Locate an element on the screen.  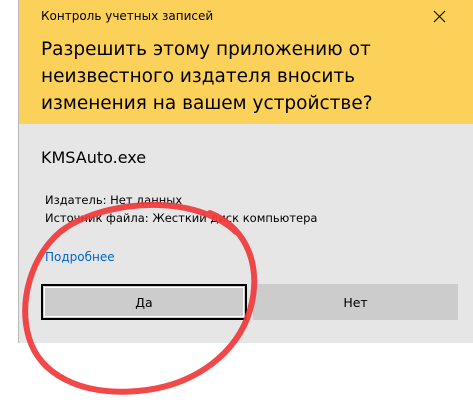
app-name: KMSAuto.exe is located at coordinates (94, 157).